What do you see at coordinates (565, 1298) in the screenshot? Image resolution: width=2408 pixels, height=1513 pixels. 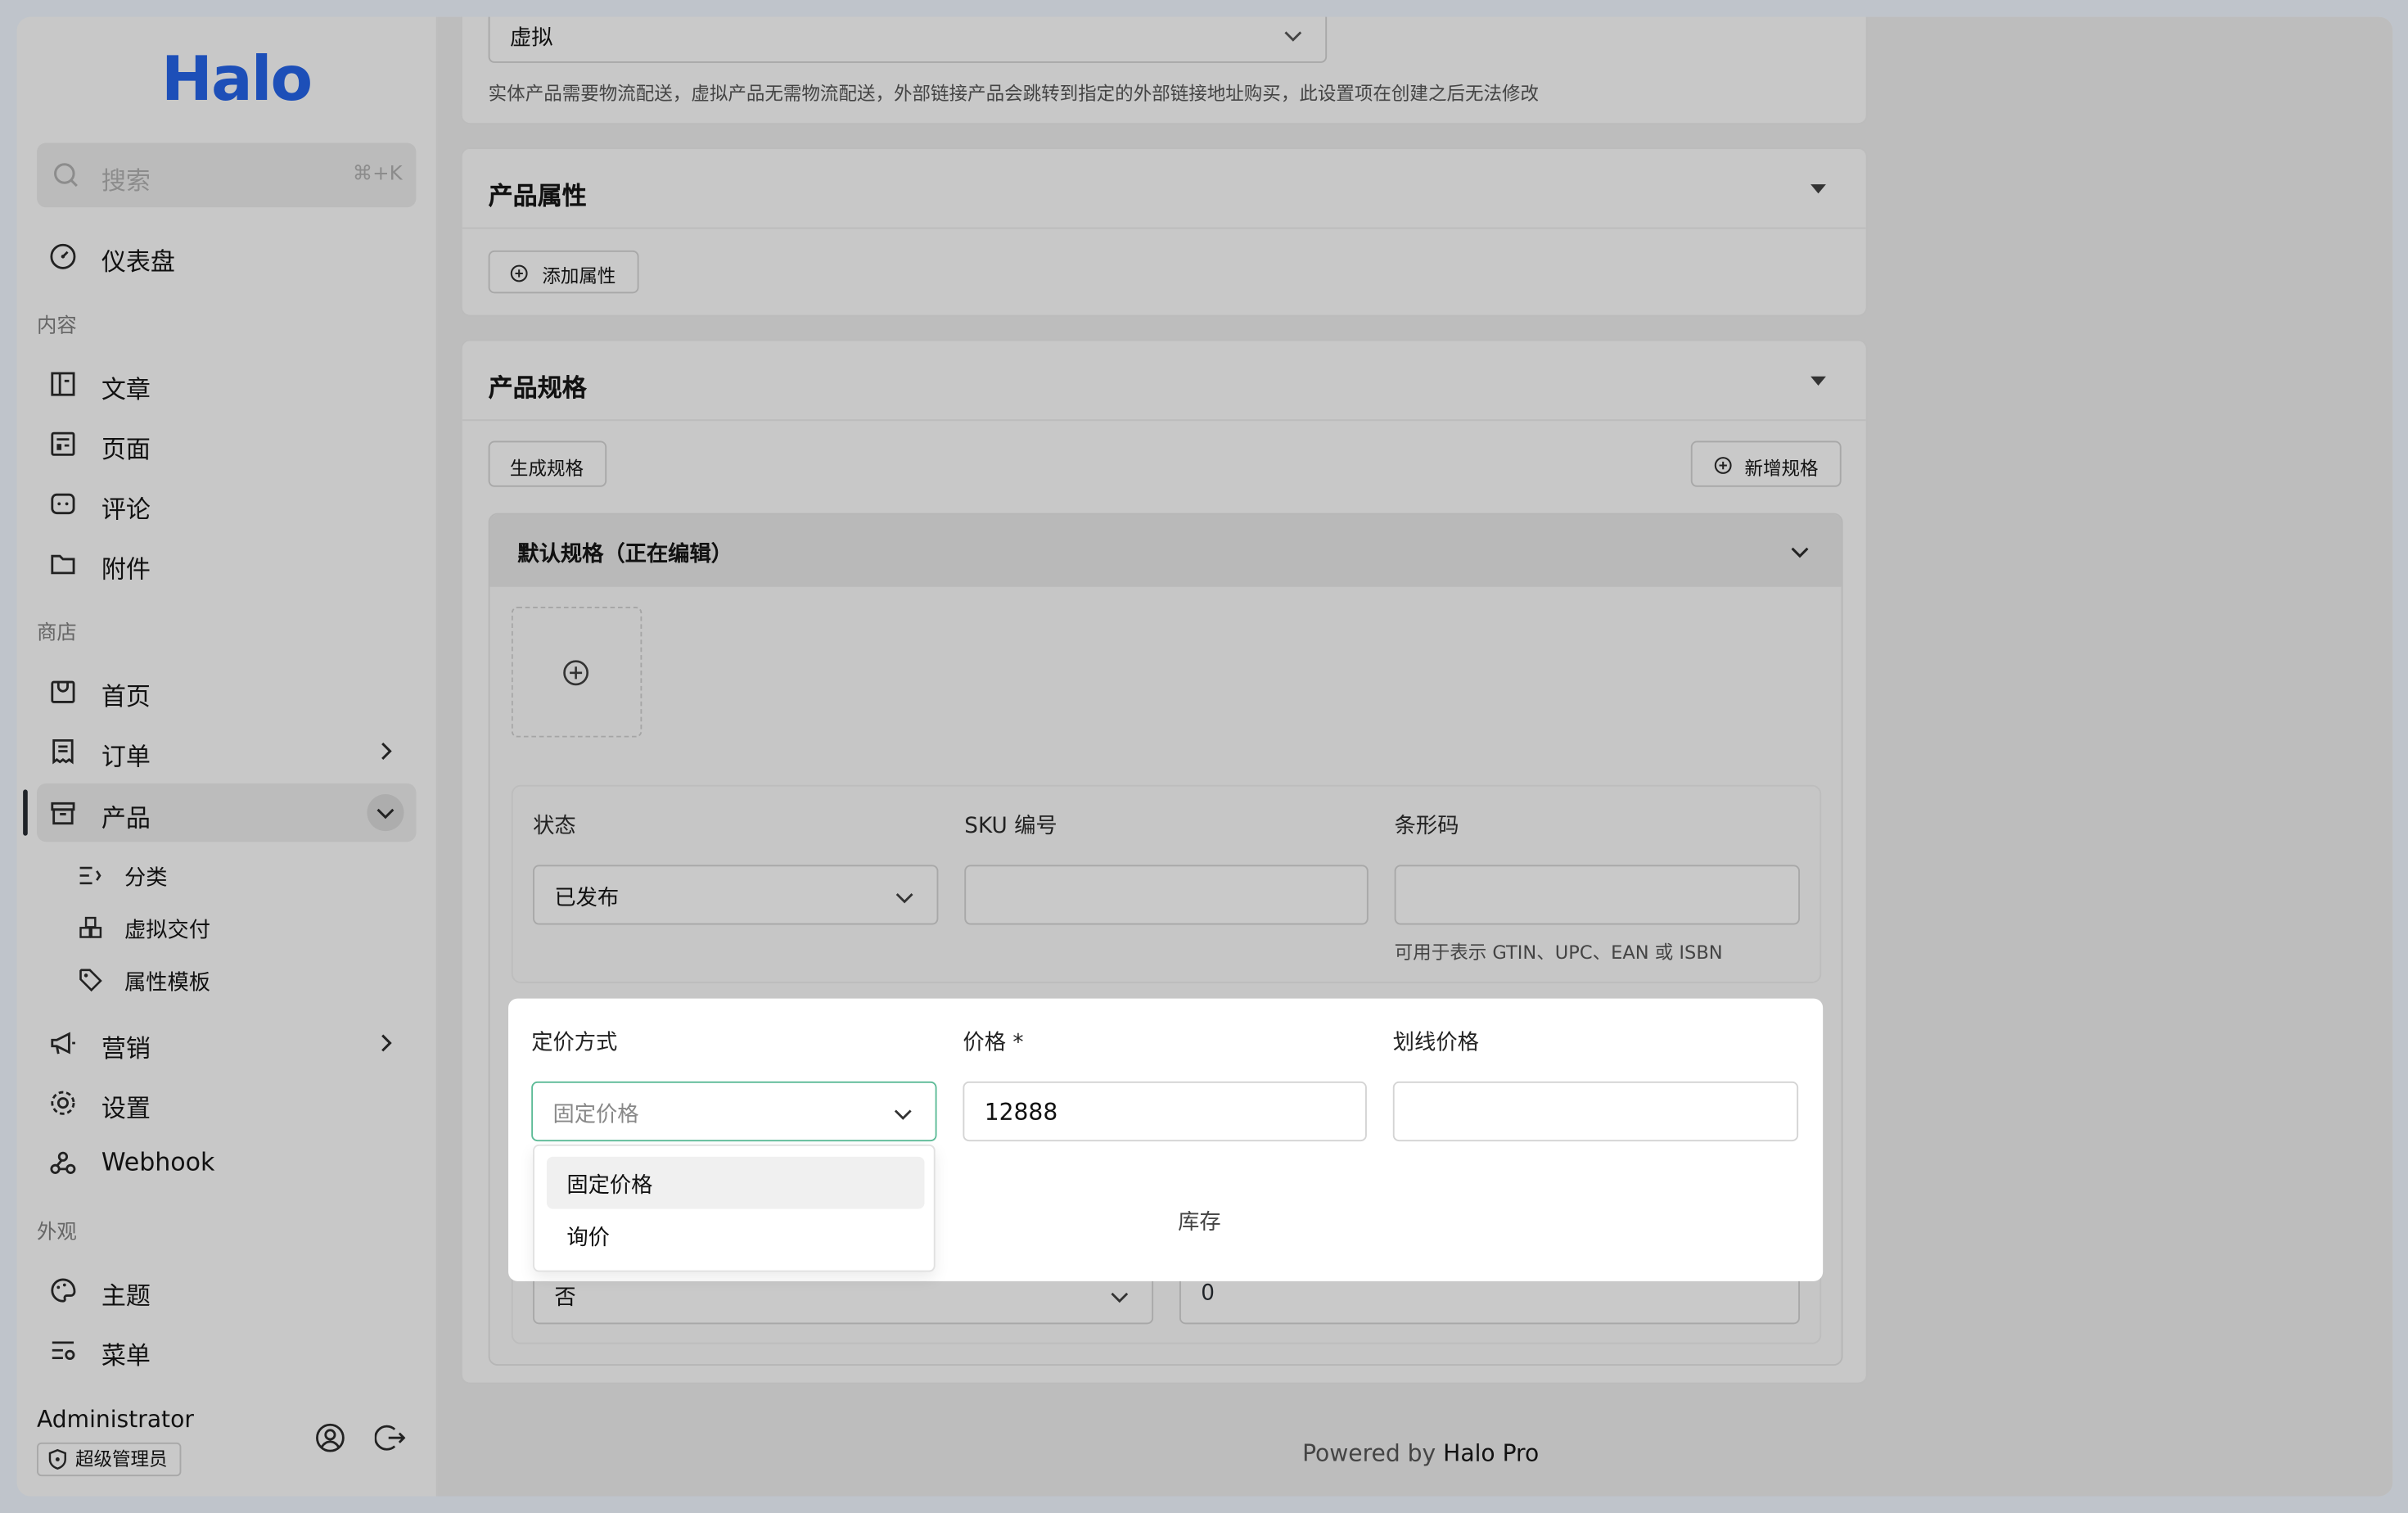 I see `select-value: 否` at bounding box center [565, 1298].